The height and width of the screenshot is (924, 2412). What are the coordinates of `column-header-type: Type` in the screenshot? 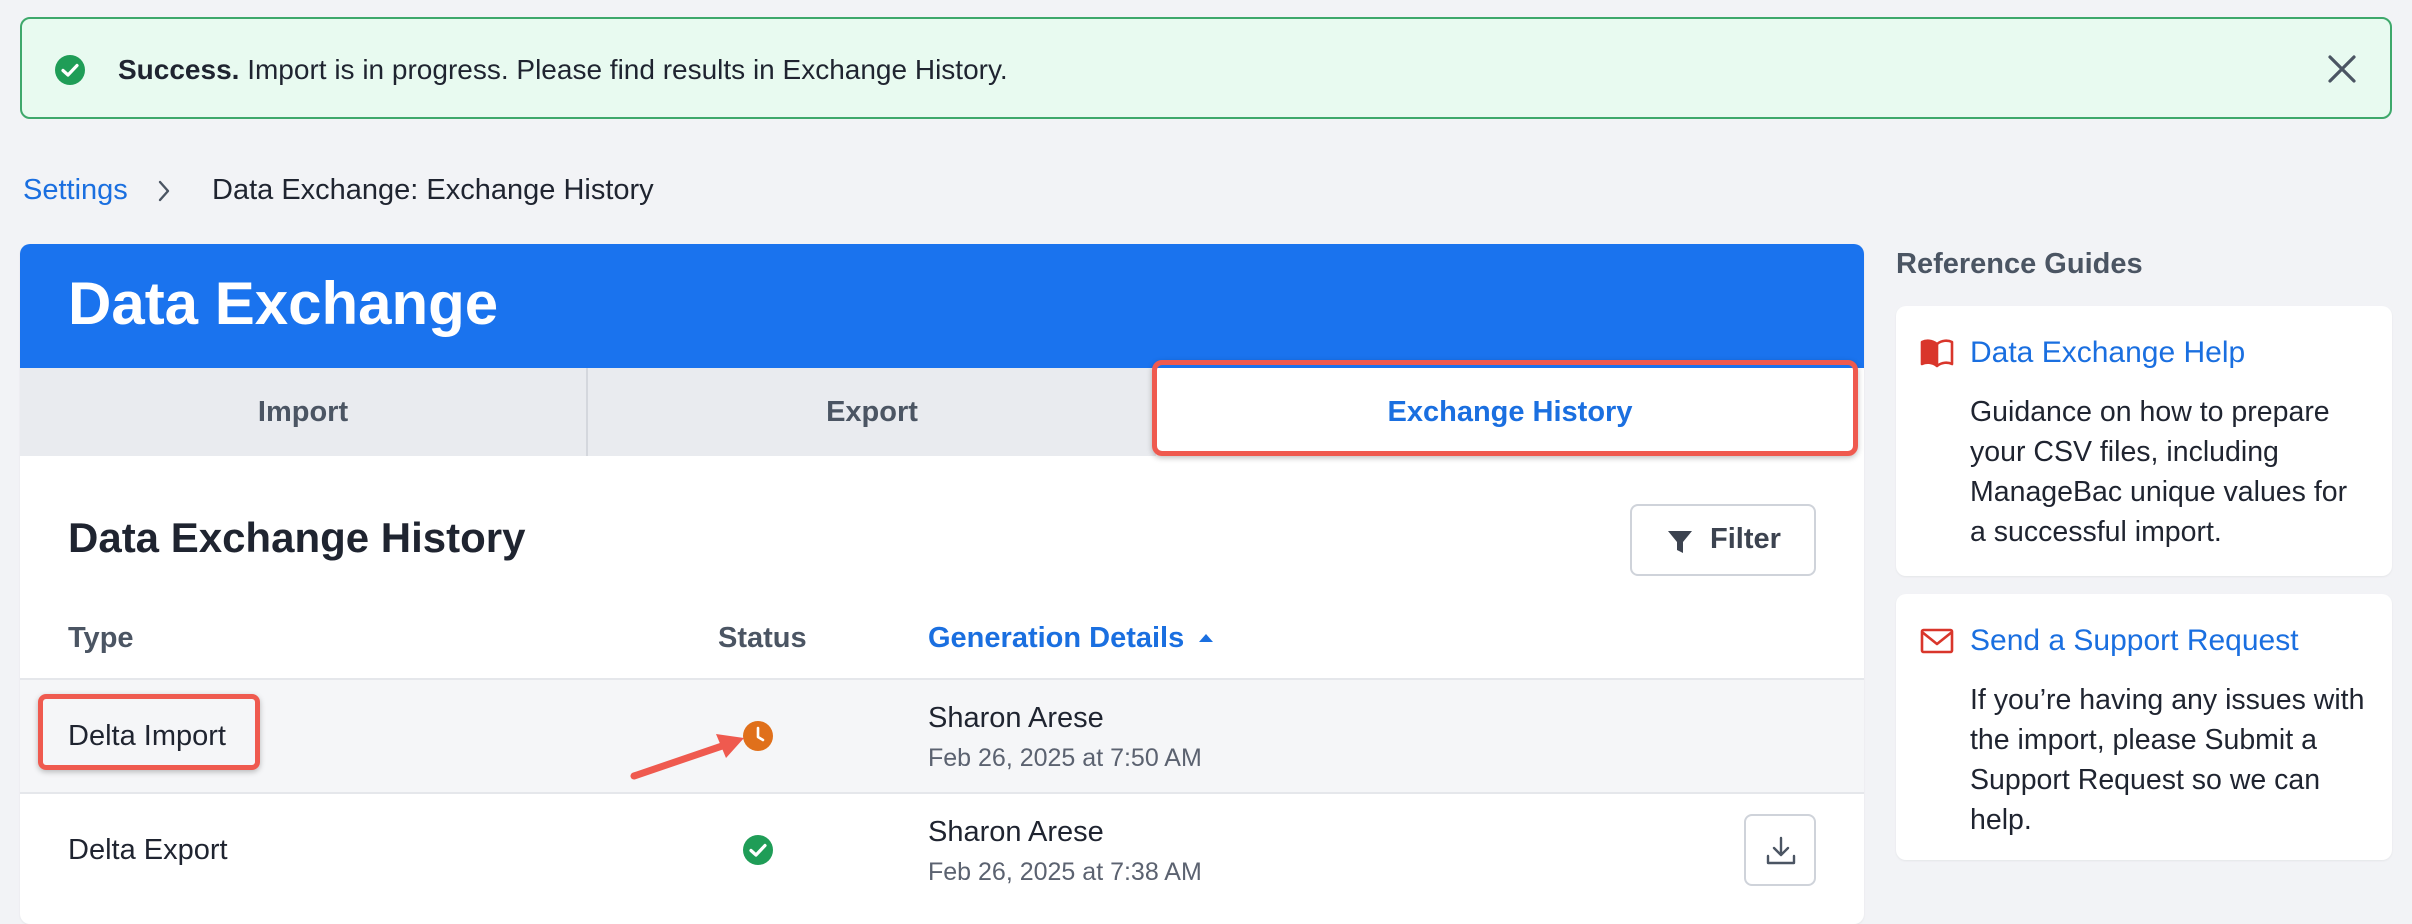 It's located at (101, 638).